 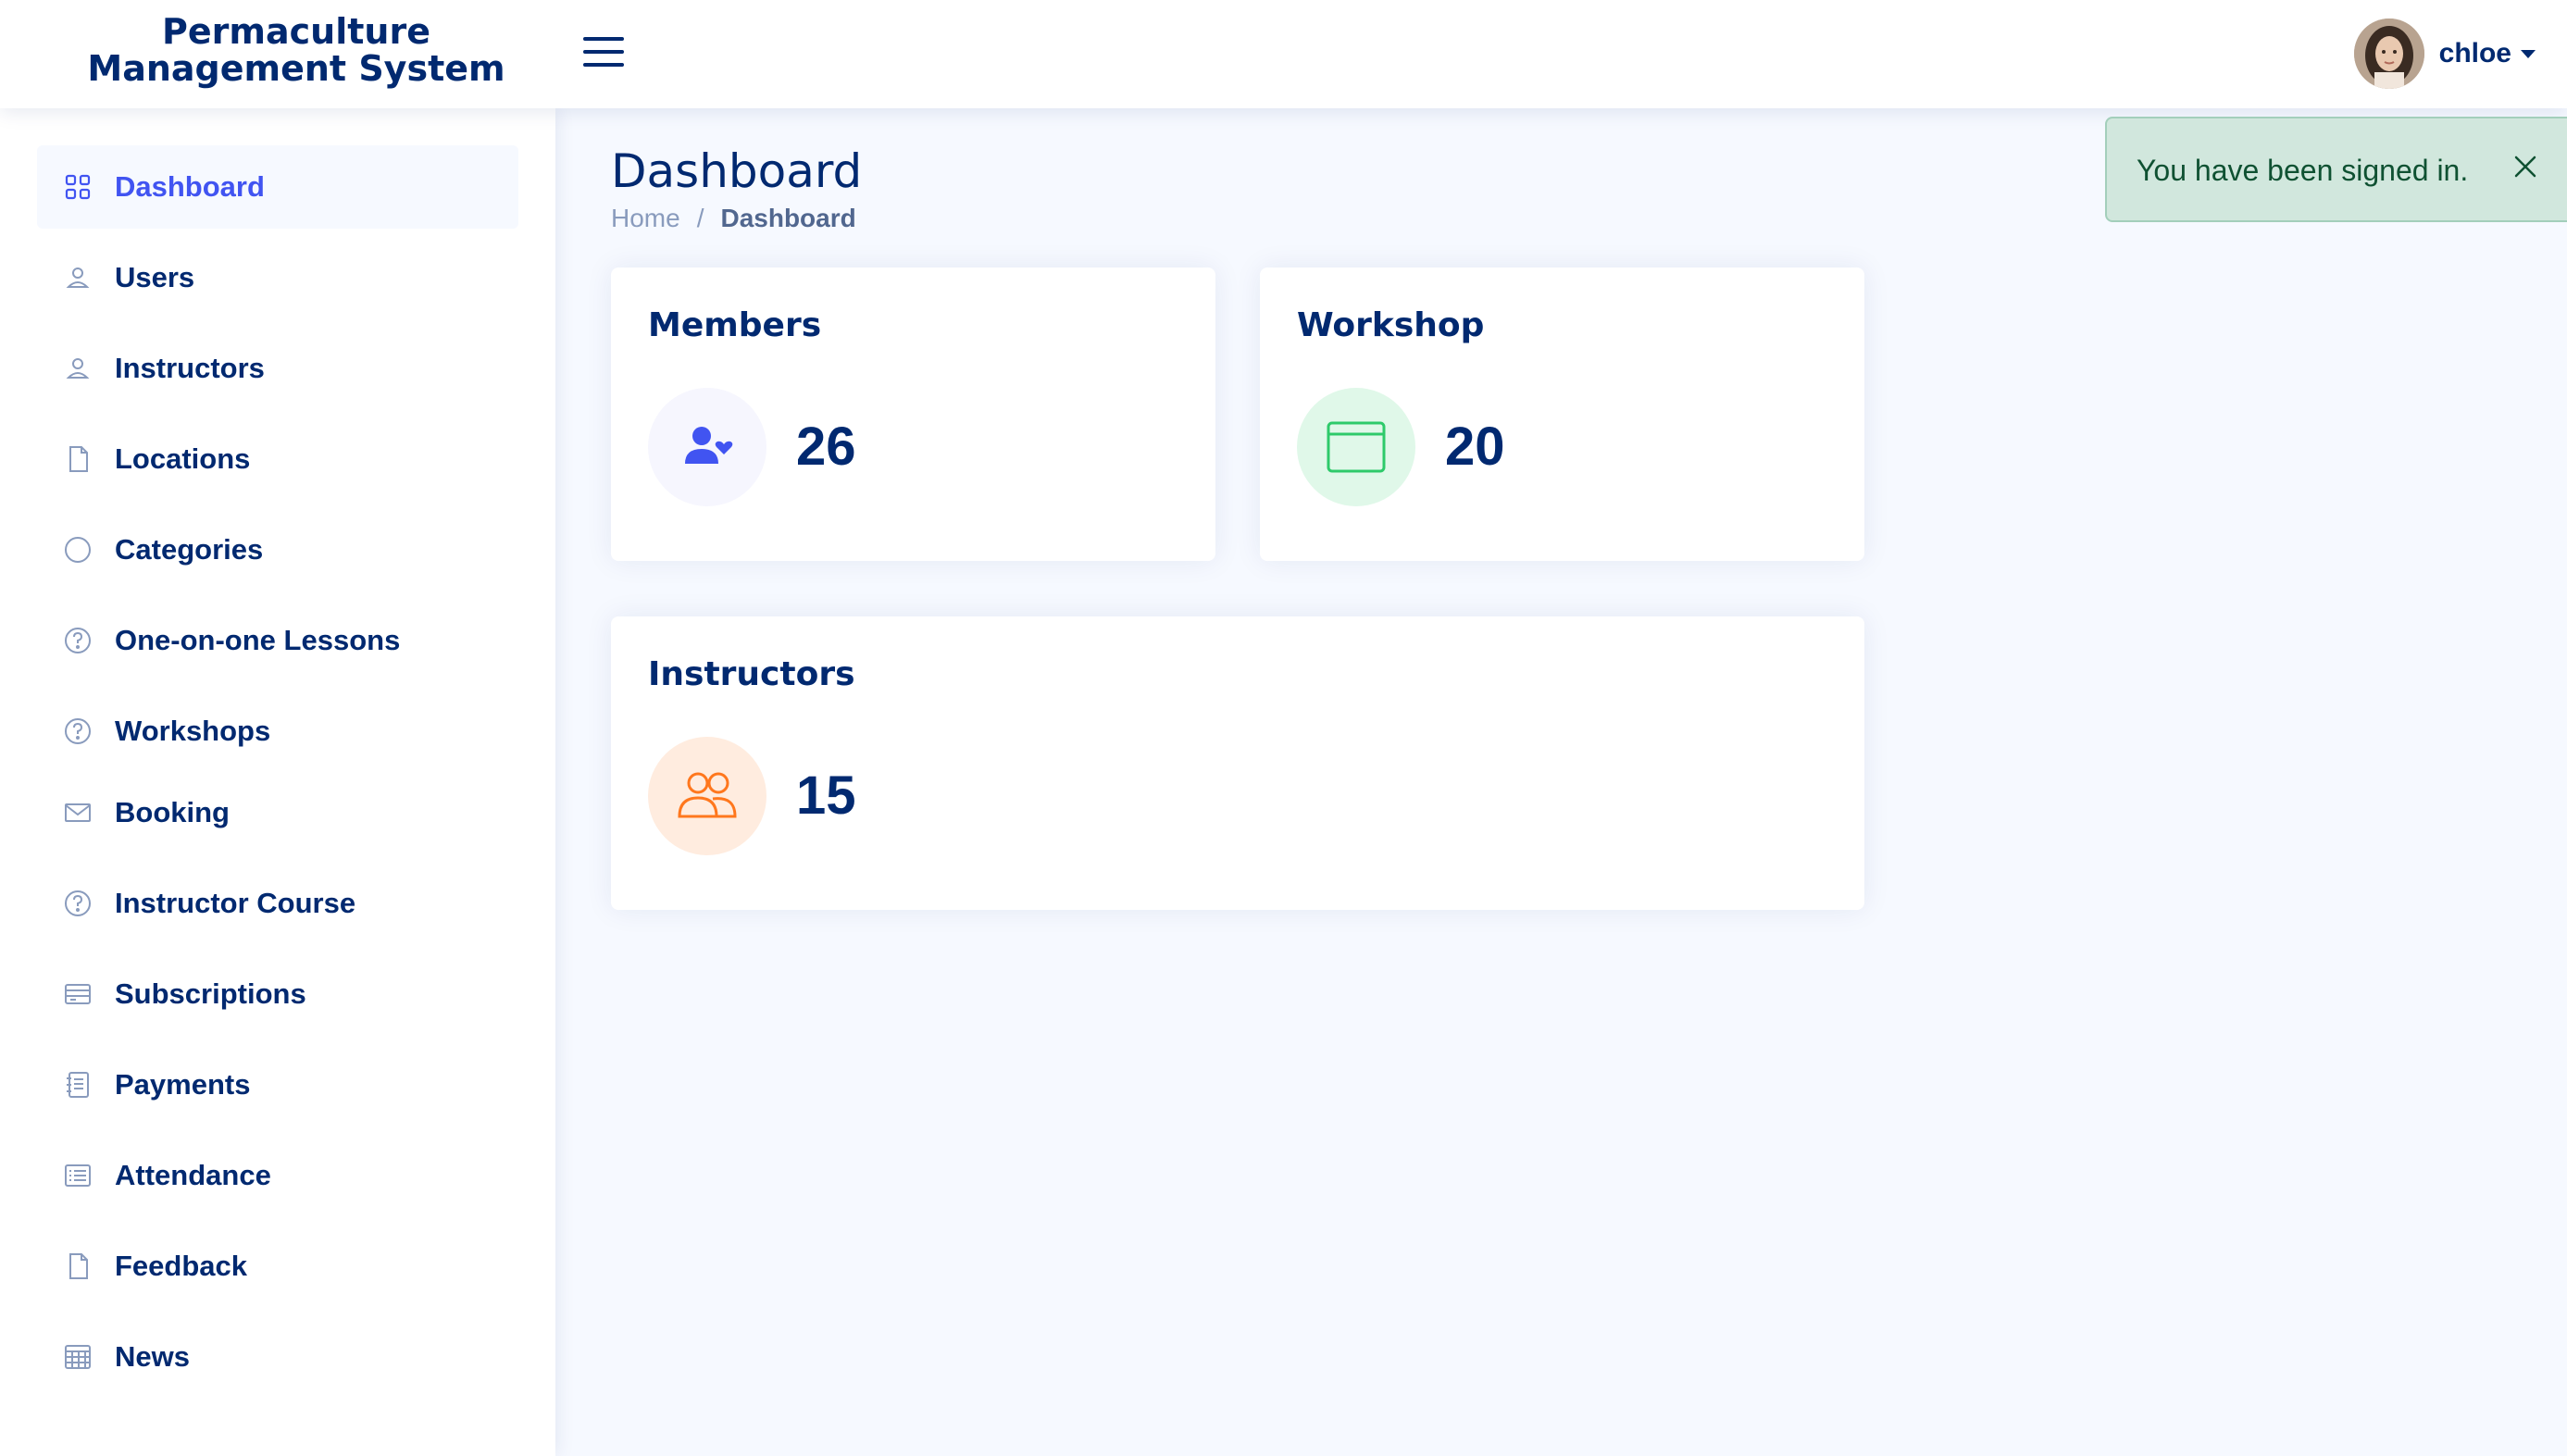 I want to click on sidebar-item-feedback: Feedback, so click(x=277, y=1266).